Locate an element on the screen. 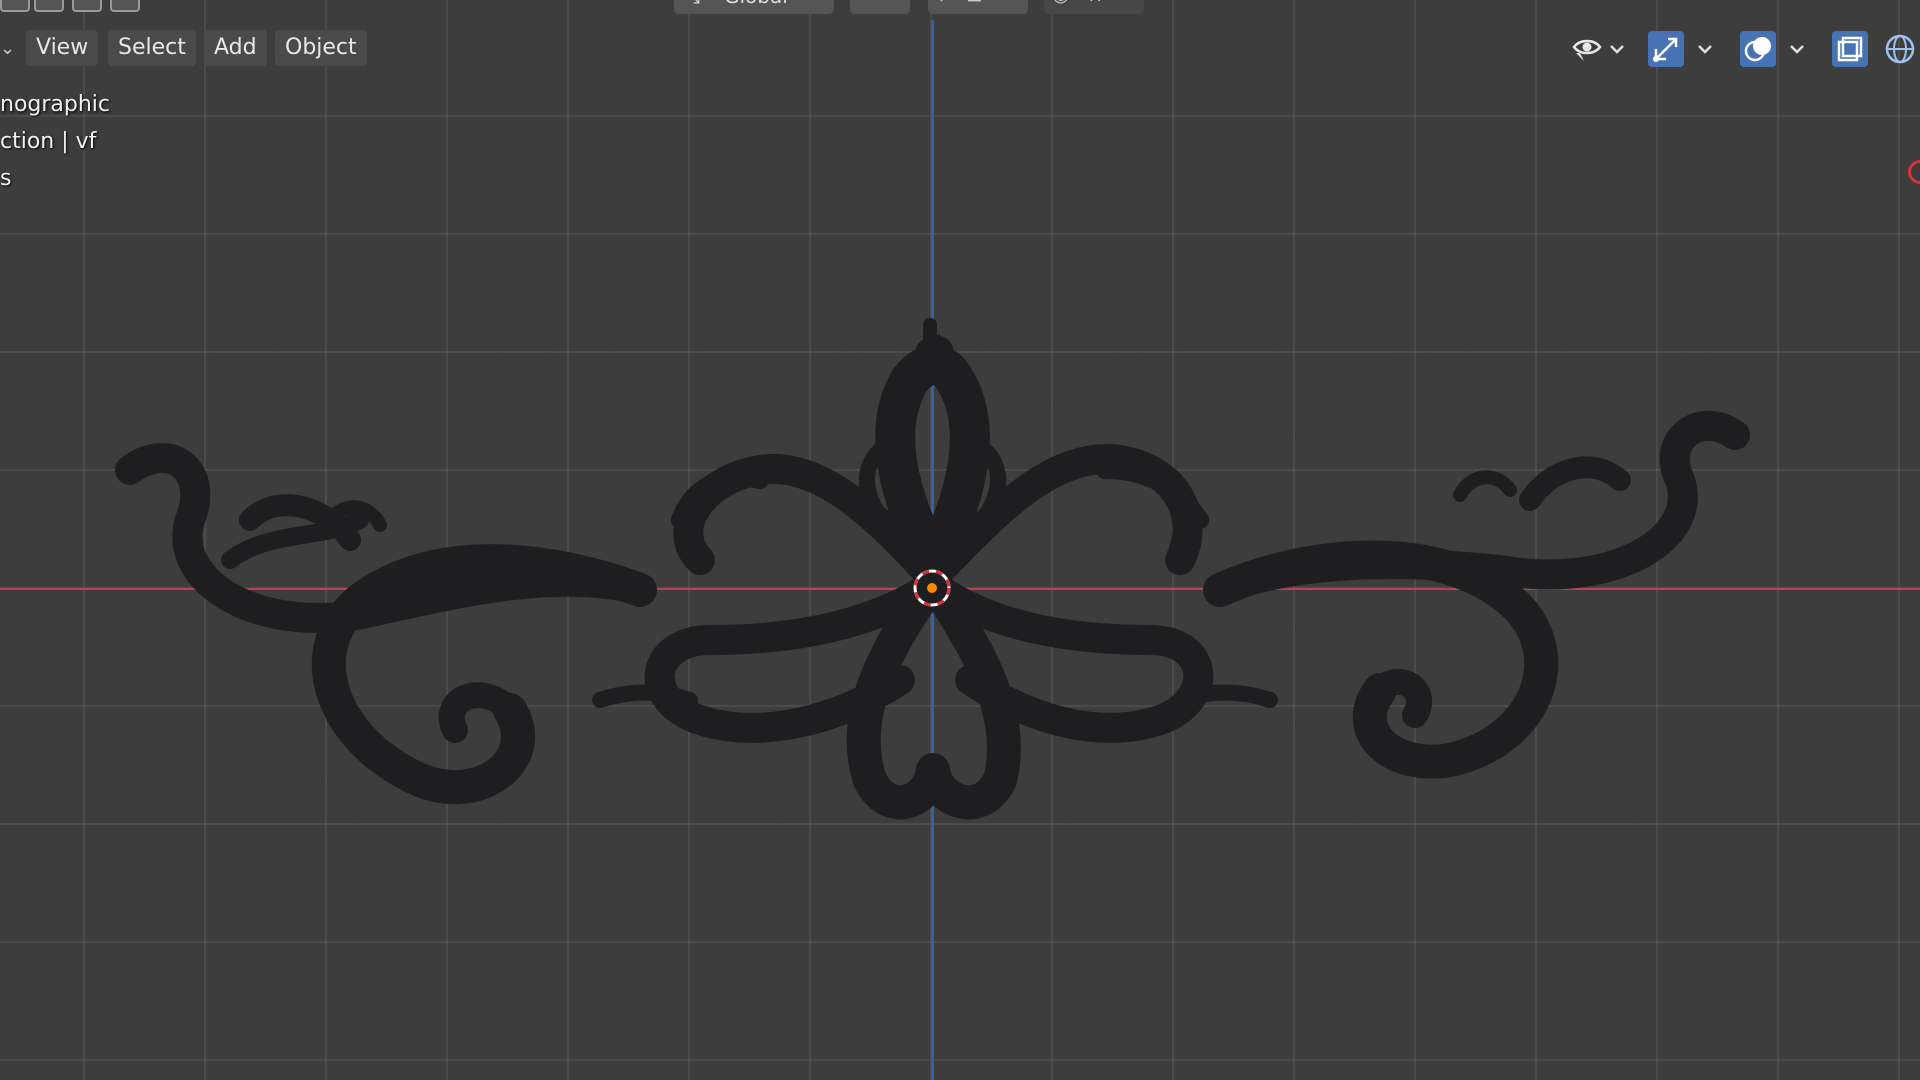 The height and width of the screenshot is (1080, 1920). viewport-view-name: nographic is located at coordinates (55, 104).